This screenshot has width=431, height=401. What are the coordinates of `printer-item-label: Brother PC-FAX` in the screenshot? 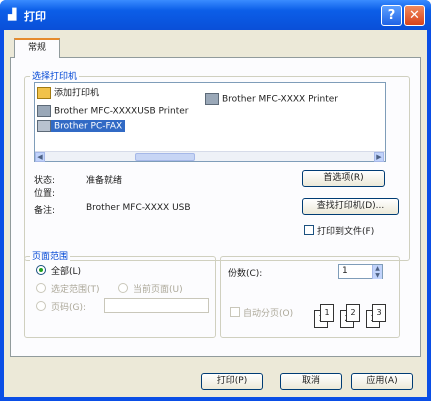 It's located at (88, 126).